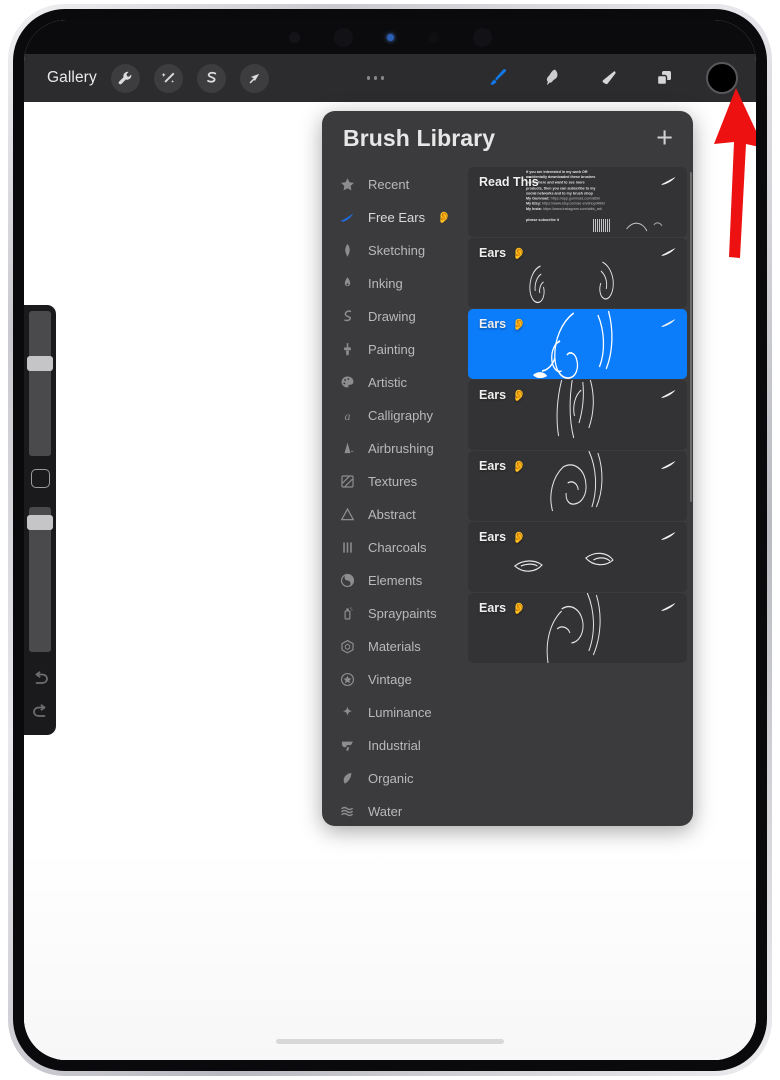  I want to click on brush-category-sketching: Sketching, so click(395, 250).